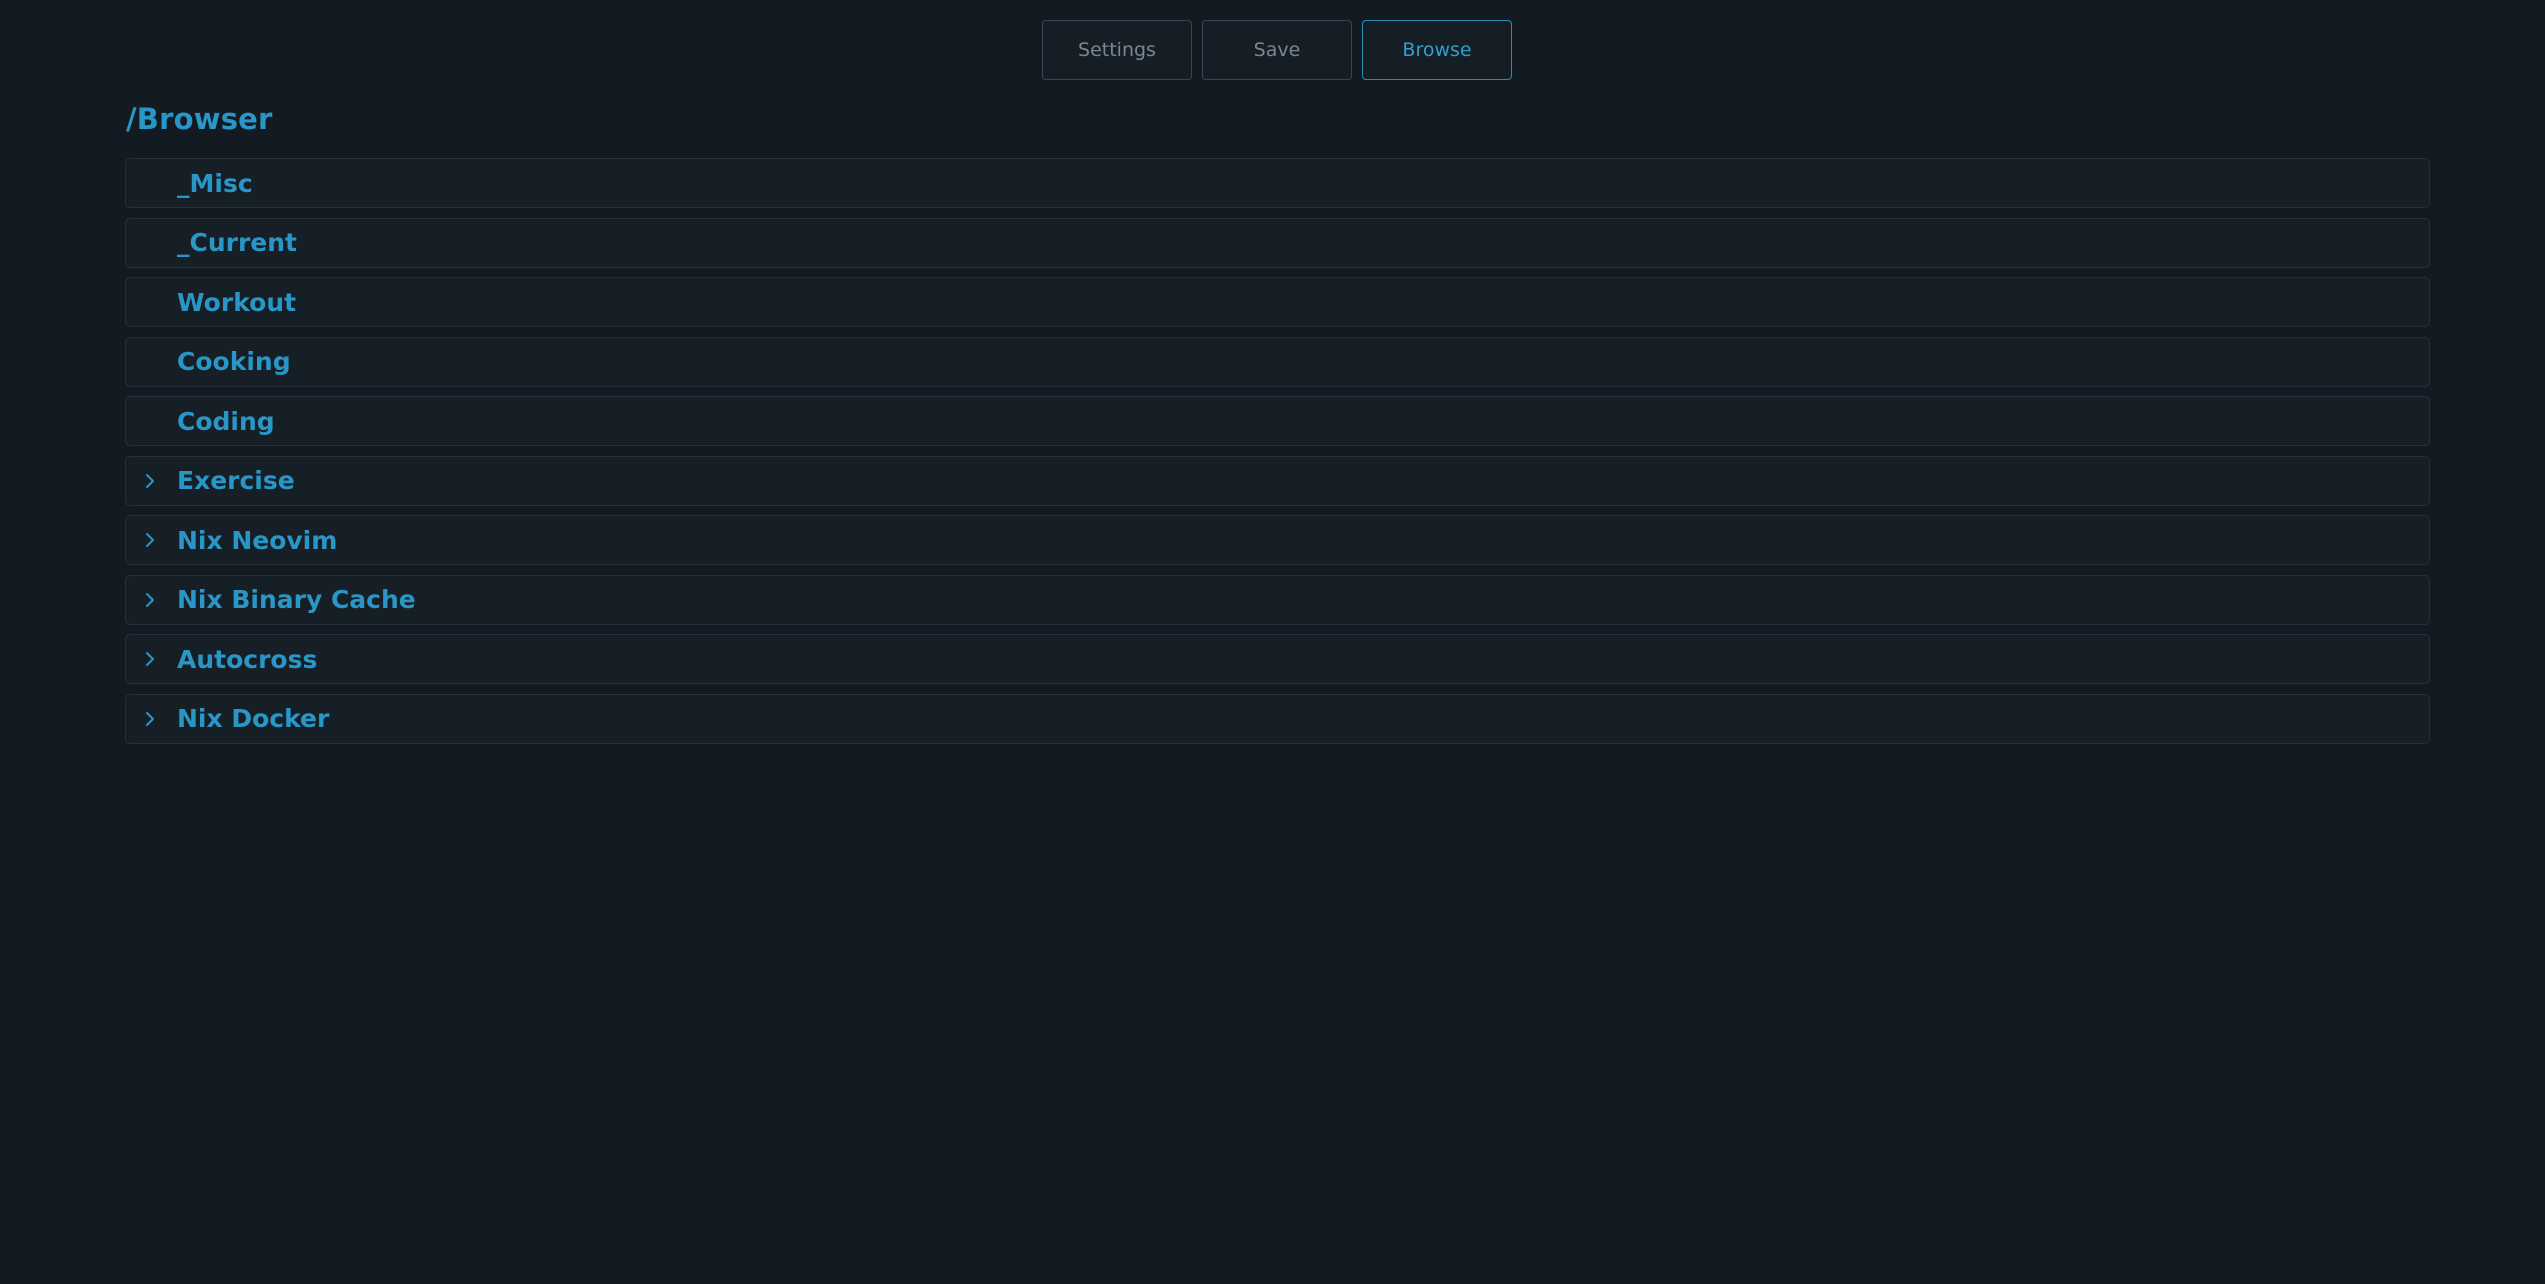  I want to click on folder-row-nix-neovim: Nix Neovim, so click(1277, 540).